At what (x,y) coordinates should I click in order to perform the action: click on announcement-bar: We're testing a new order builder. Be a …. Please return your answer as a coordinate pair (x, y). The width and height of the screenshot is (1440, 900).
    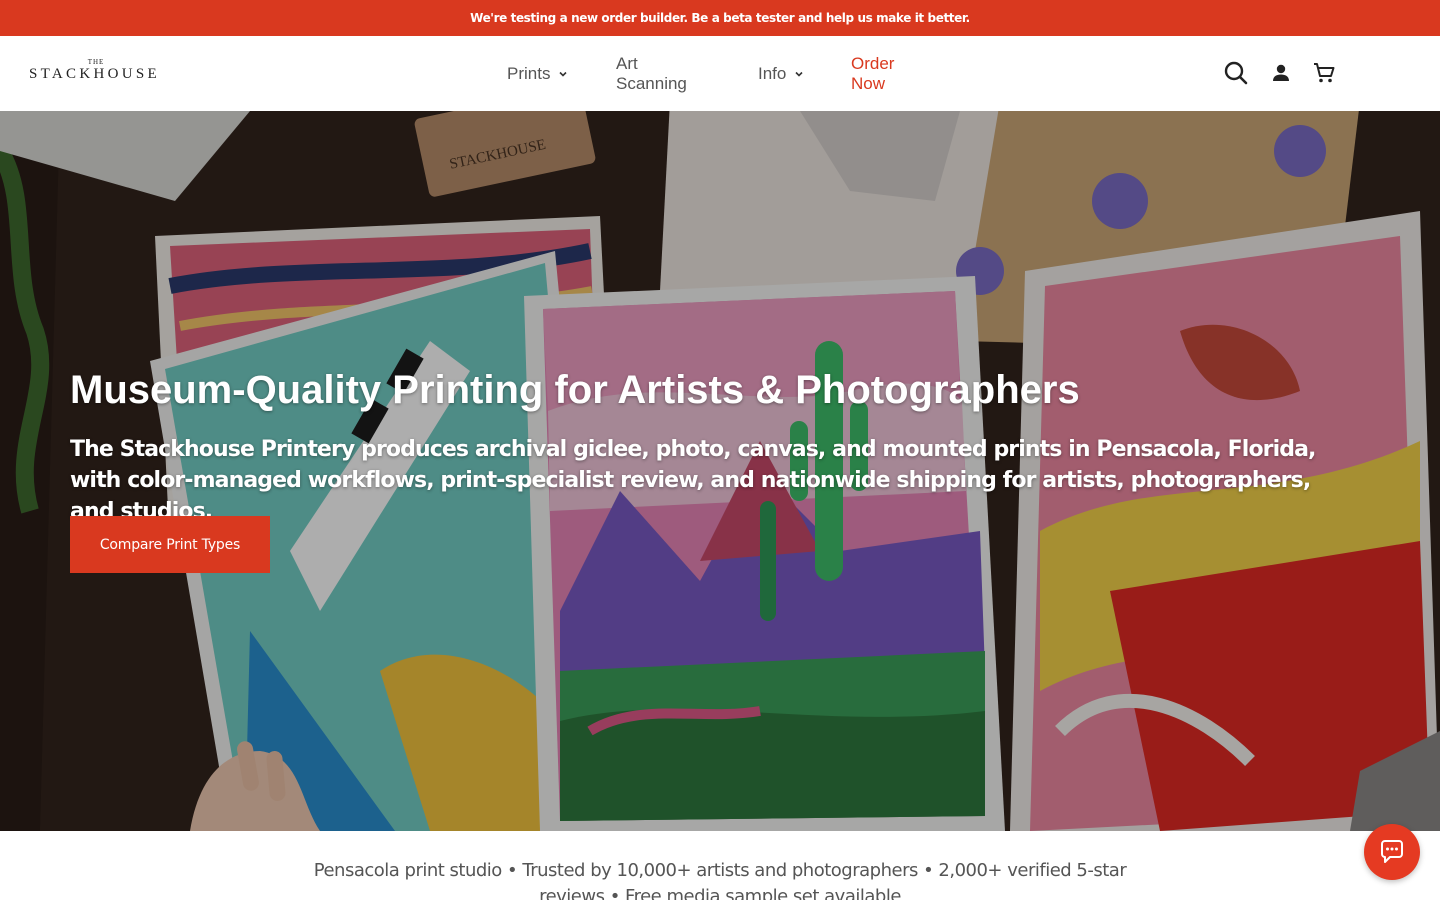
    Looking at the image, I should click on (720, 18).